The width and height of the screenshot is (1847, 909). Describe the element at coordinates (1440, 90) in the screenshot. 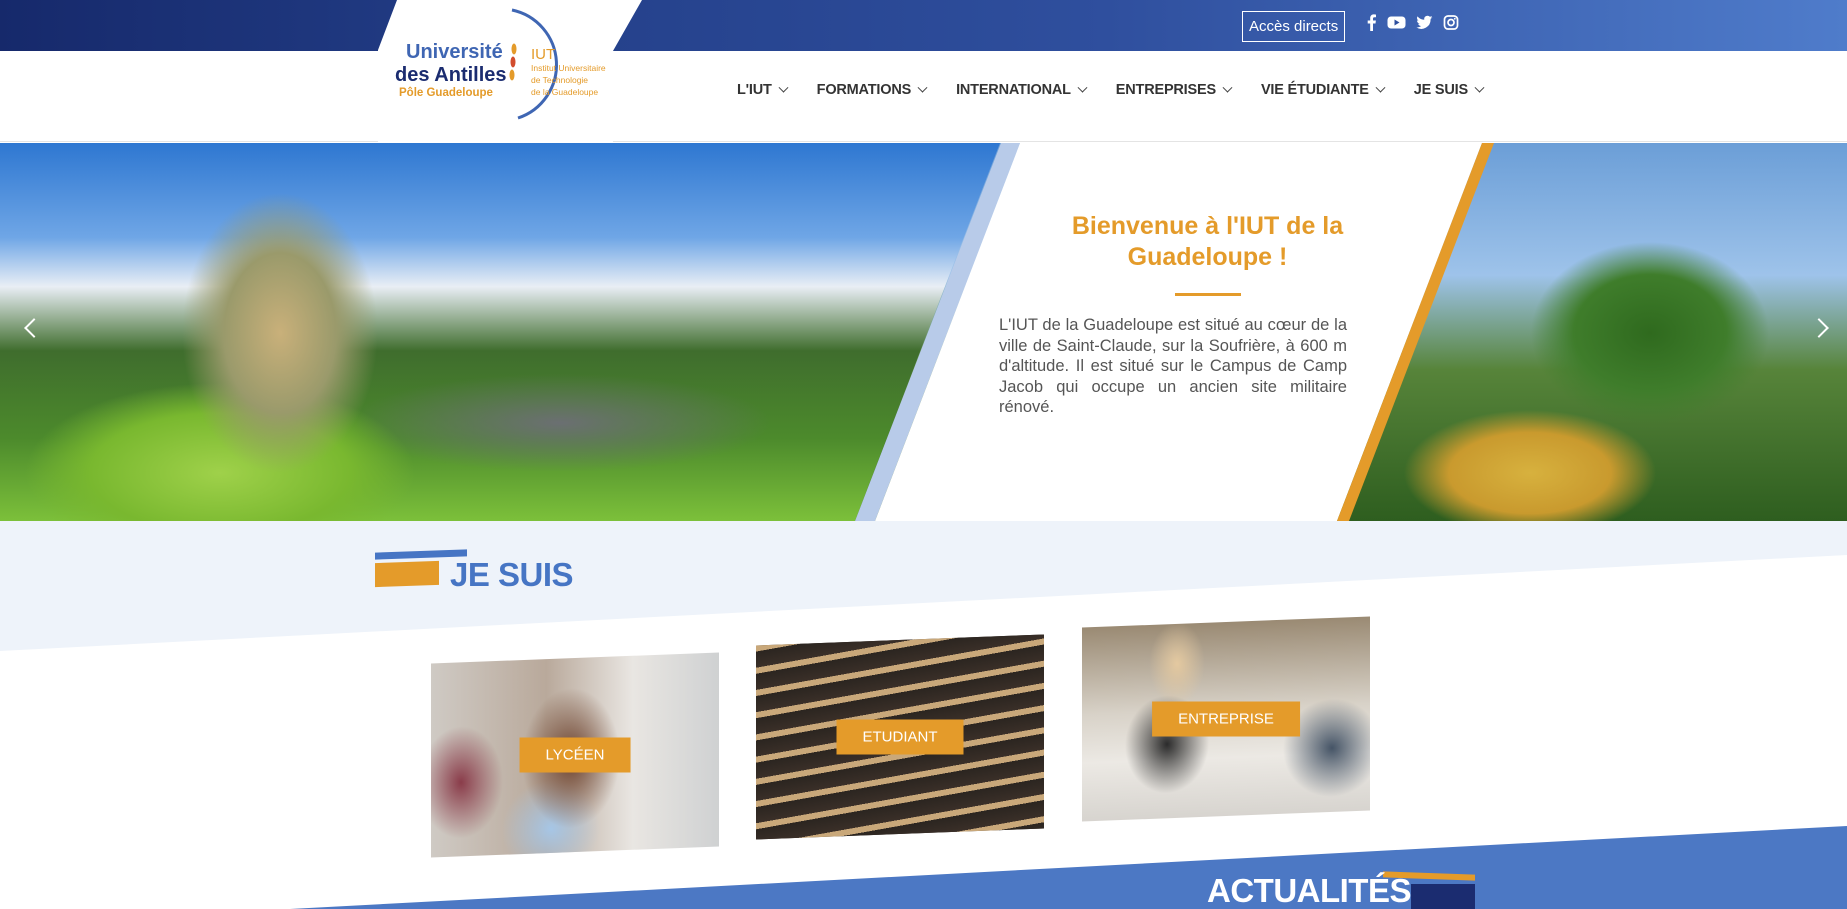

I see `nav-item-label: JE SUIS` at that location.